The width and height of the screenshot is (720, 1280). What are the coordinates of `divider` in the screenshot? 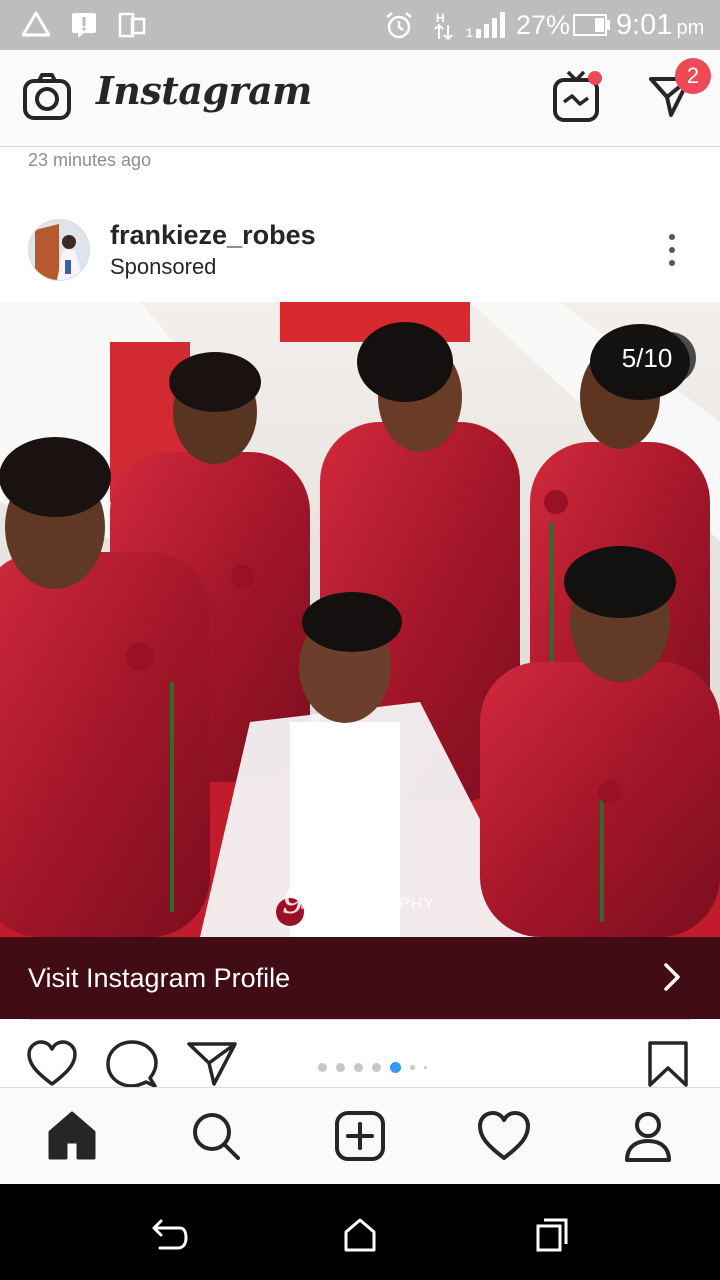 It's located at (360, 1019).